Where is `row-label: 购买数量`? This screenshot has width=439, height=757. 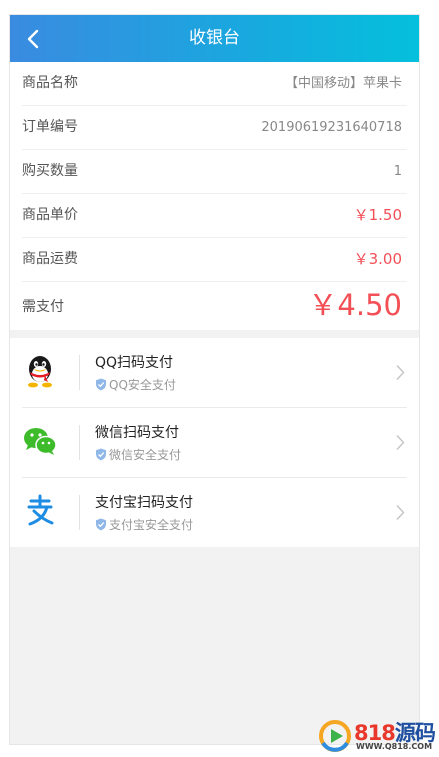
row-label: 购买数量 is located at coordinates (50, 171).